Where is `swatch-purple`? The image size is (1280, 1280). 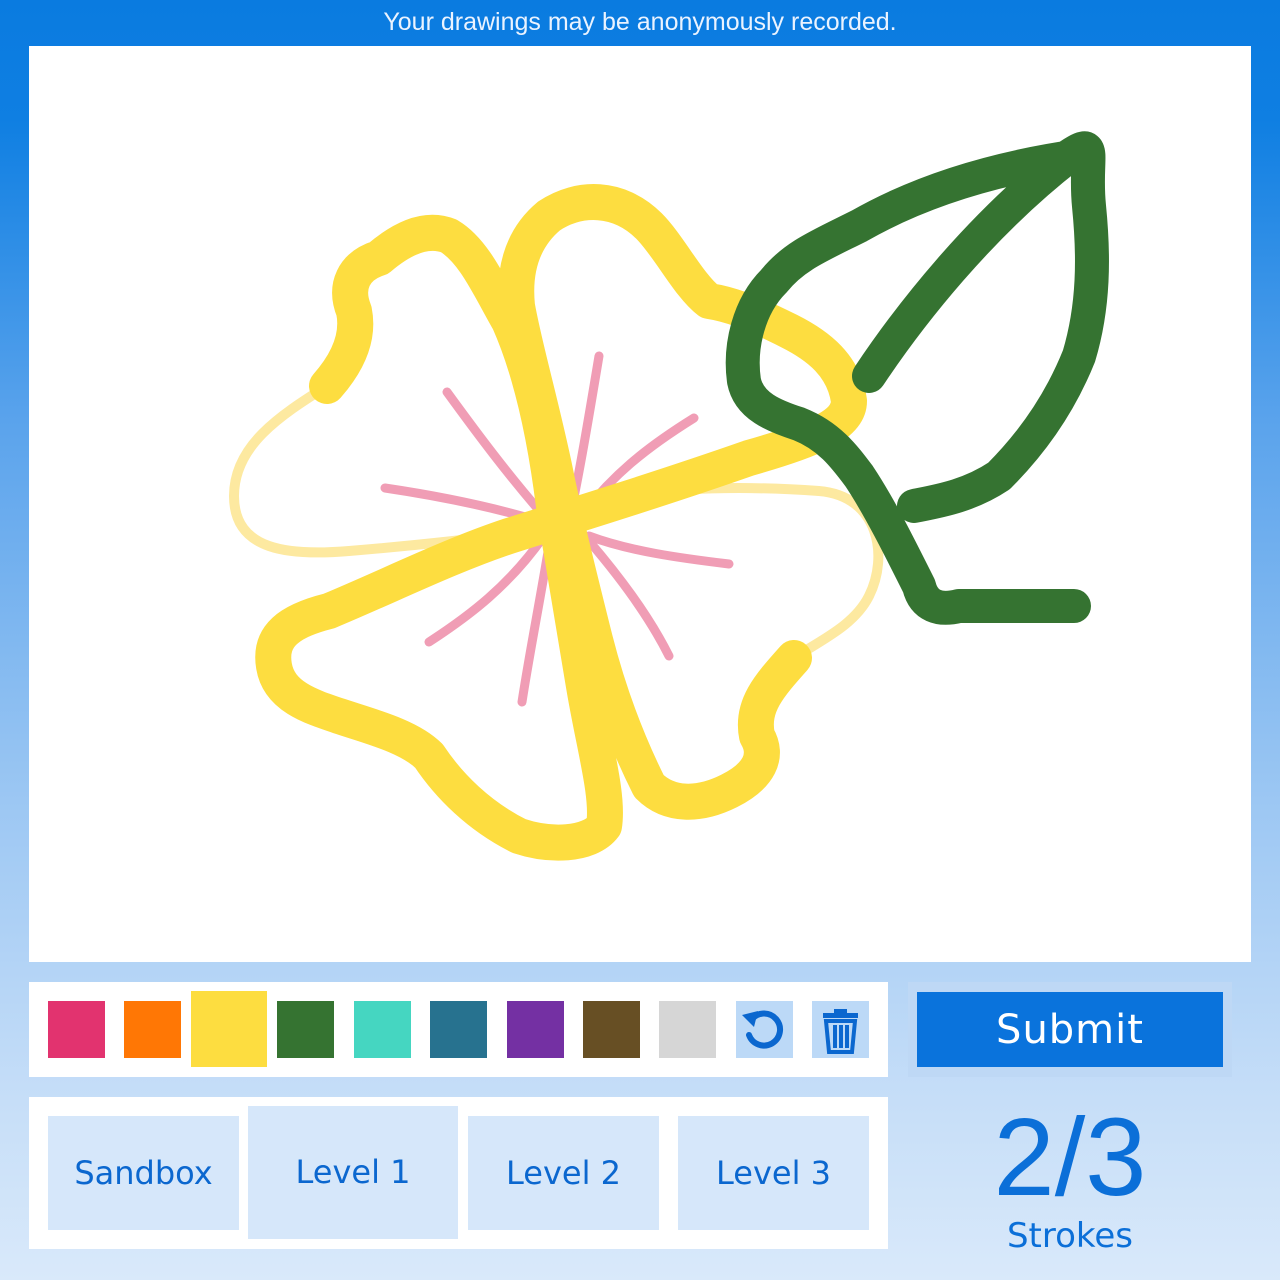
swatch-purple is located at coordinates (535, 1029).